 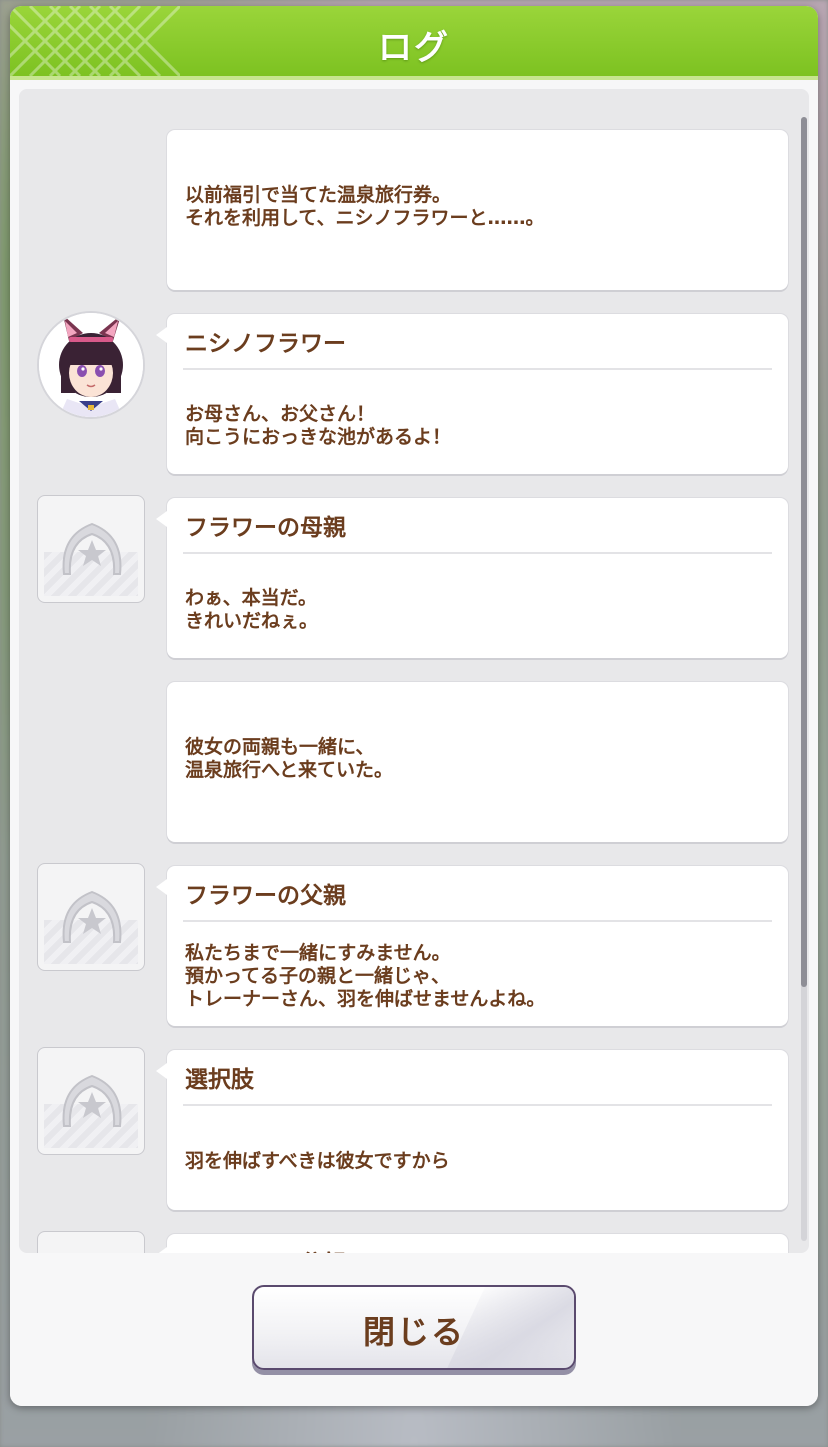 I want to click on message-text: 彼女の両親も一緒に、 温泉旅行へと来ていた。, so click(x=289, y=758).